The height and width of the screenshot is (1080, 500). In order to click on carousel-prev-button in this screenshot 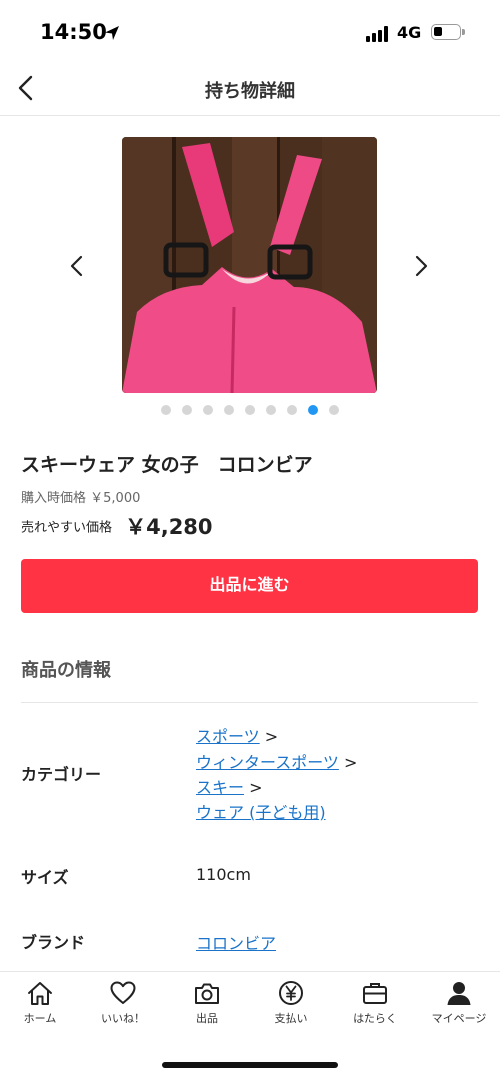, I will do `click(77, 266)`.